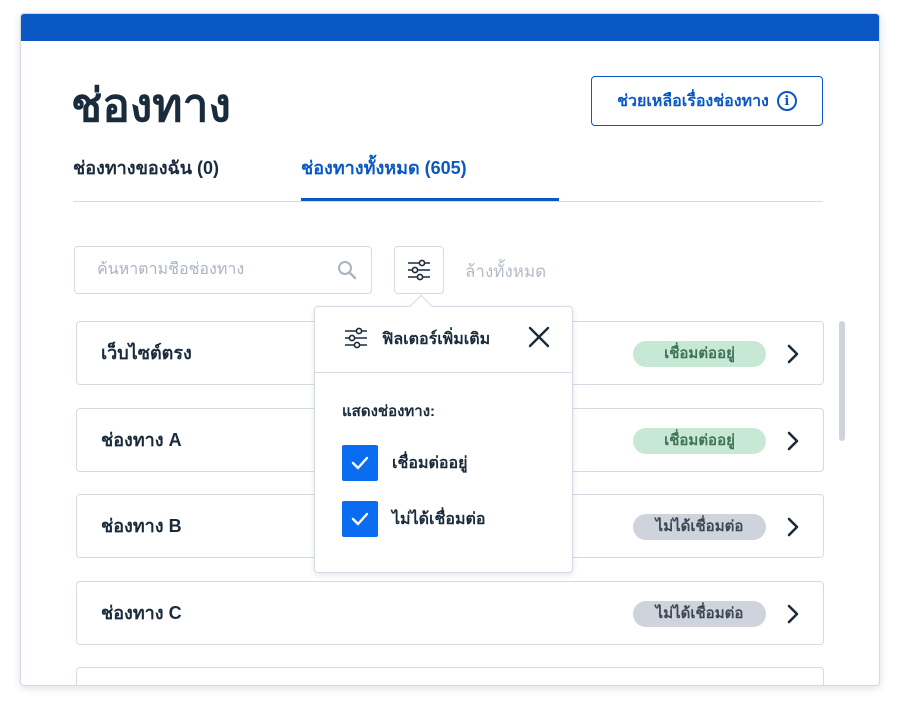  I want to click on help-button: ช่วยเหลือเรื่องช่องทาง i, so click(707, 101).